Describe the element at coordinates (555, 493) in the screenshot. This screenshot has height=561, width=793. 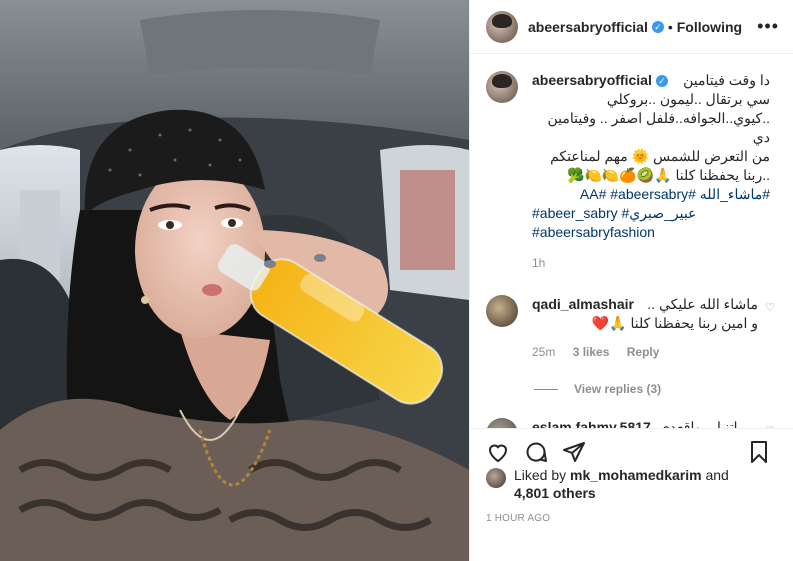
I see `likes-others-count: 4,801 others` at that location.